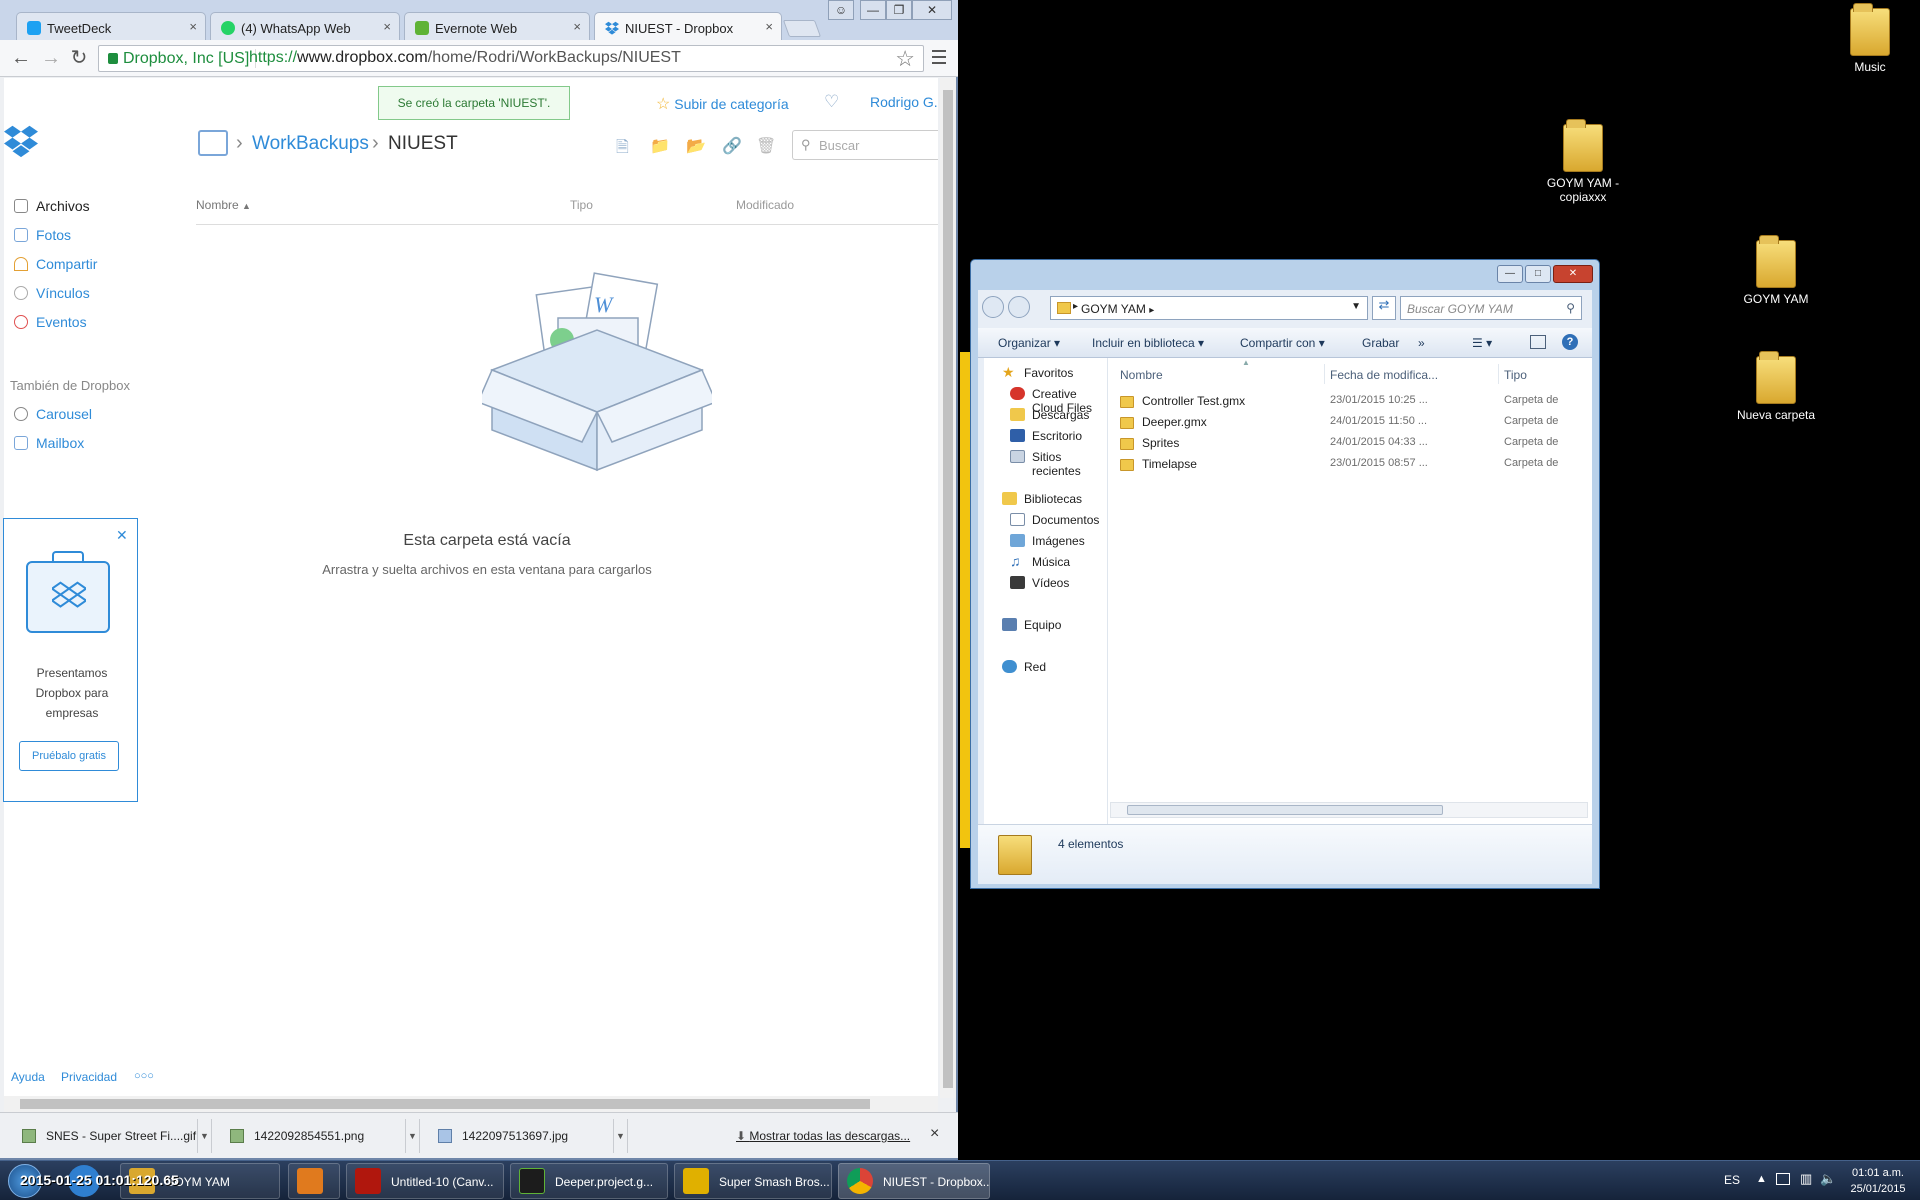 The height and width of the screenshot is (1200, 1920). What do you see at coordinates (314, 1181) in the screenshot?
I see `taskbar-media-player` at bounding box center [314, 1181].